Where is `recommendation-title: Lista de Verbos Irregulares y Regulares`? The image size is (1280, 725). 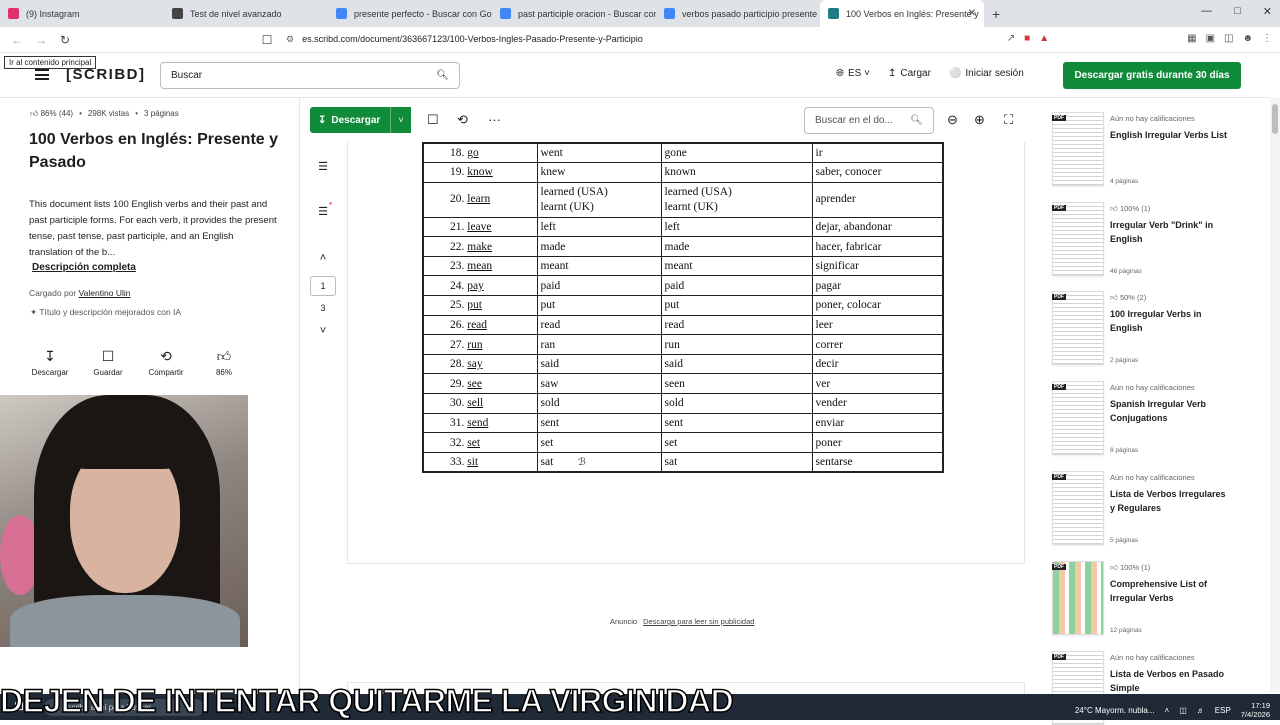 recommendation-title: Lista de Verbos Irregulares y Regulares is located at coordinates (1170, 501).